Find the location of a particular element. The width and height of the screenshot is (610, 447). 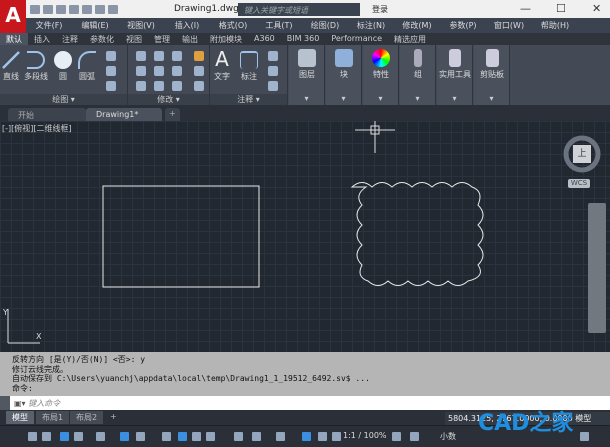

tab-annotate: 注释 is located at coordinates (70, 39).